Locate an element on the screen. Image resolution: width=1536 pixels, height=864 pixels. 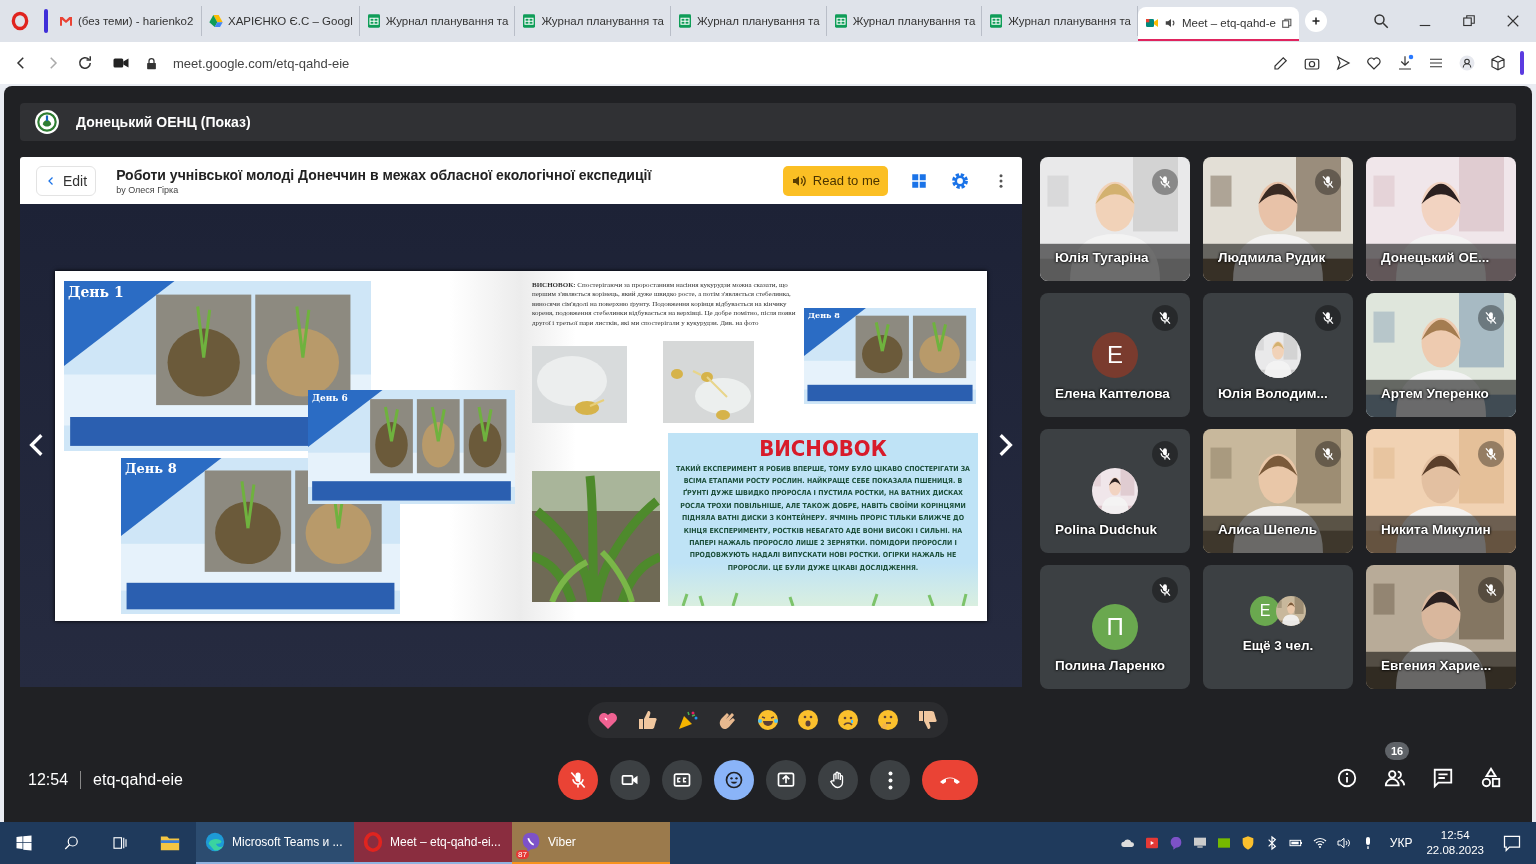
participant-name: Артем Уперенко is located at coordinates (1435, 393).